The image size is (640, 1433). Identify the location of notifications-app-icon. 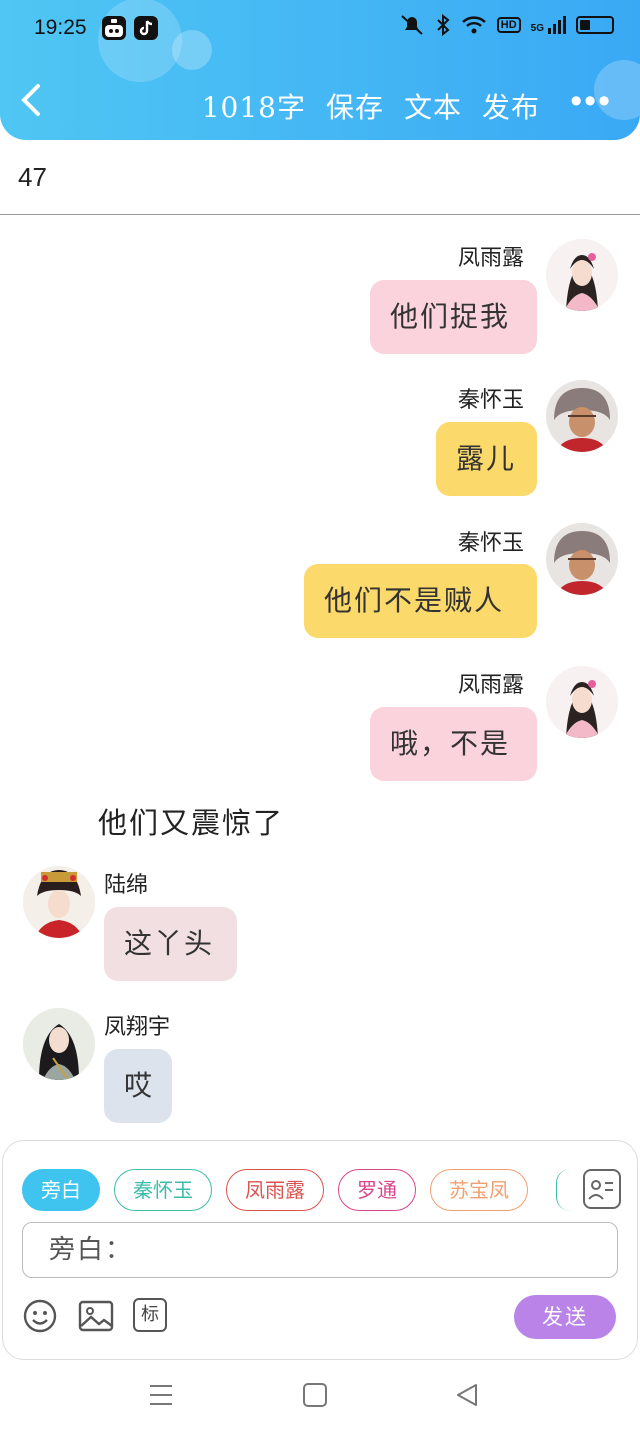
(114, 28).